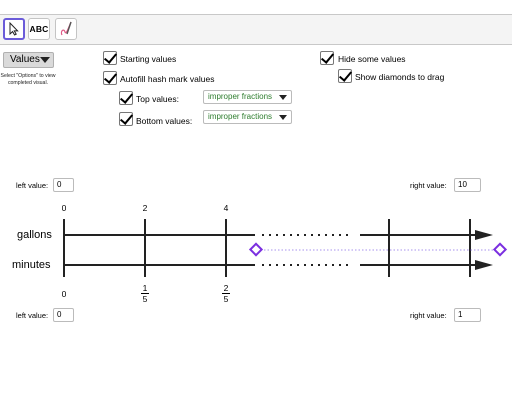 This screenshot has height=399, width=512. What do you see at coordinates (484, 265) in the screenshot?
I see `bottom-arrowhead-icon` at bounding box center [484, 265].